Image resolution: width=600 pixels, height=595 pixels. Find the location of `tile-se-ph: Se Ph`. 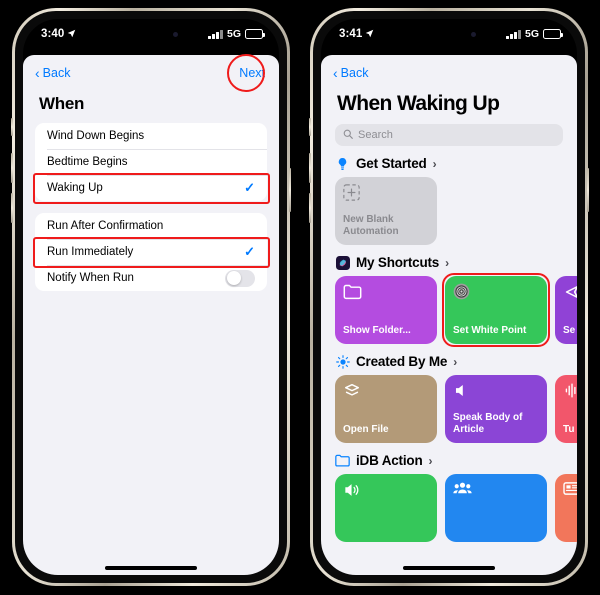

tile-se-ph: Se Ph is located at coordinates (566, 310).